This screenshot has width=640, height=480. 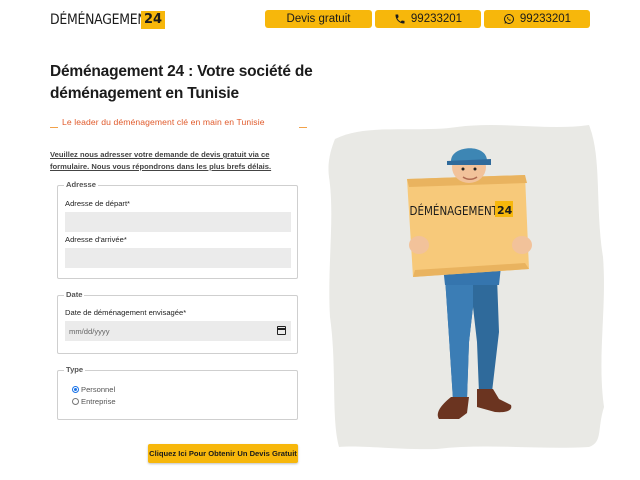 I want to click on subtitle-divider-right, so click(x=303, y=127).